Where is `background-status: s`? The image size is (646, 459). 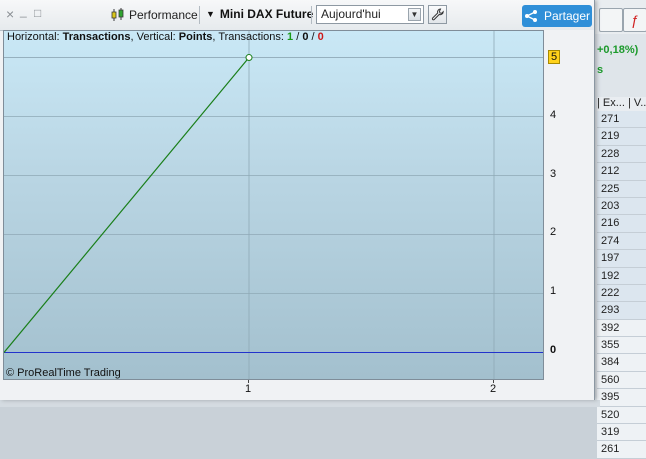 background-status: s is located at coordinates (600, 70).